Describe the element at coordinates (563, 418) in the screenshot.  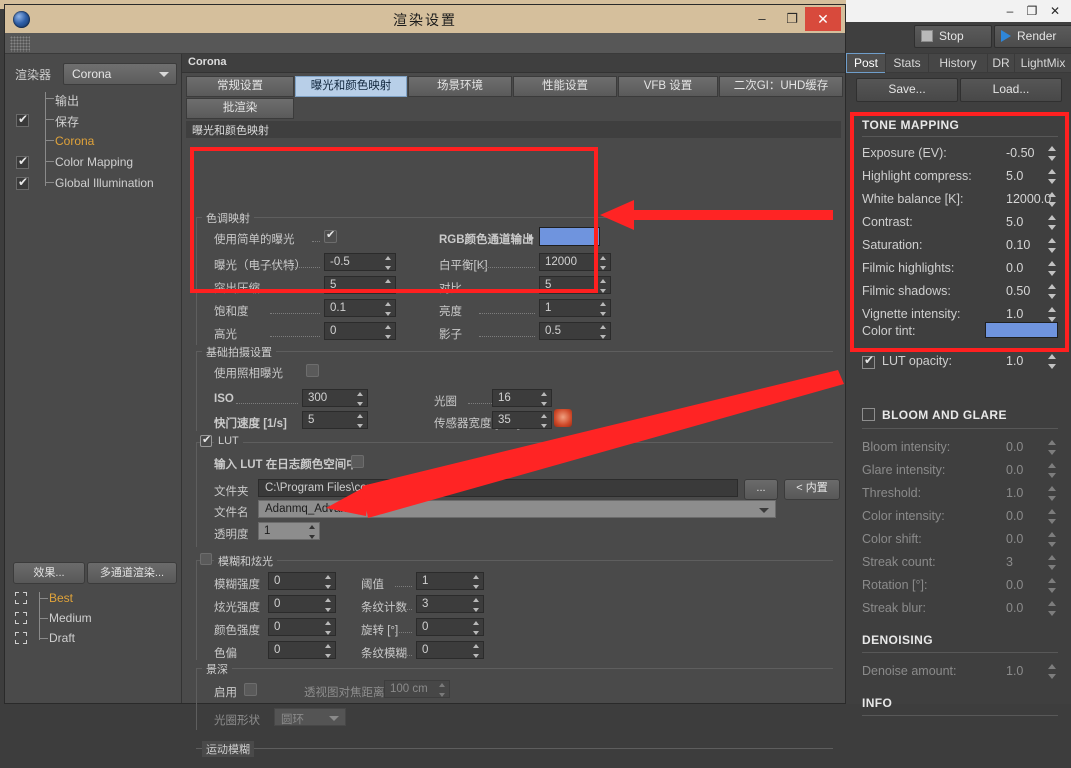
I see `camera-preset-icon` at that location.